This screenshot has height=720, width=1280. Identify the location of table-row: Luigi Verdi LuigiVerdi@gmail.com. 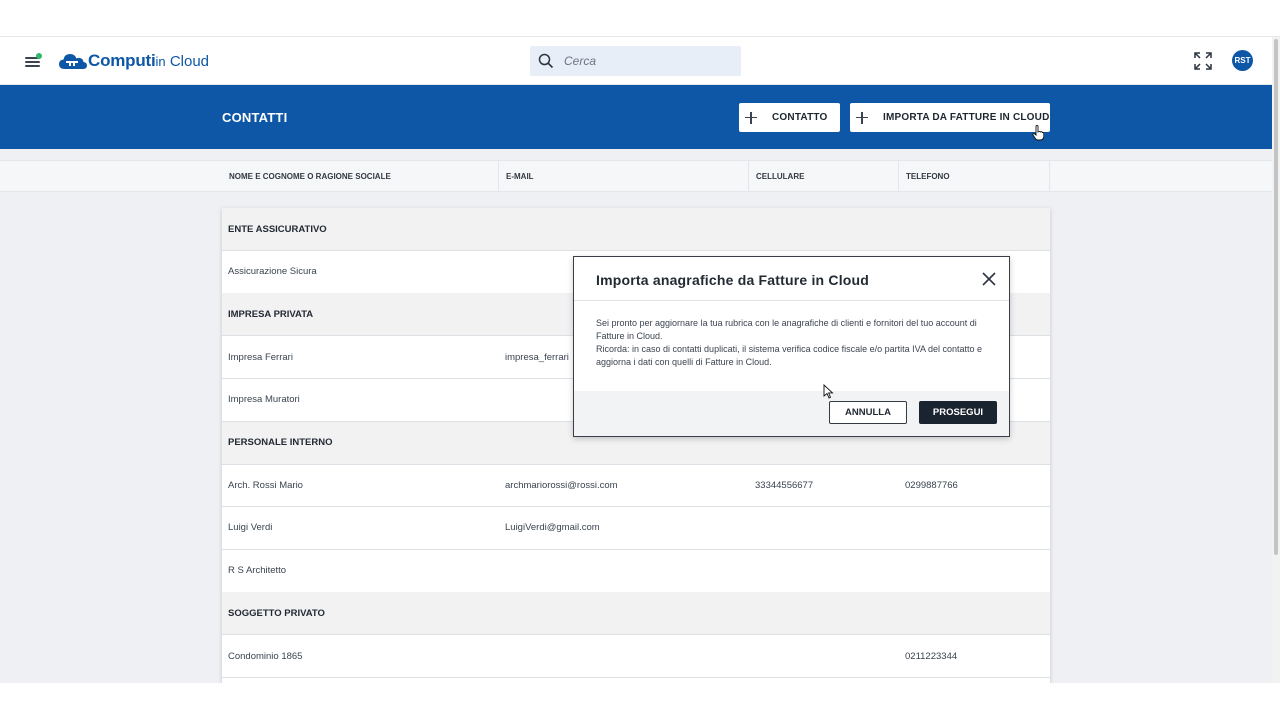
(636, 528).